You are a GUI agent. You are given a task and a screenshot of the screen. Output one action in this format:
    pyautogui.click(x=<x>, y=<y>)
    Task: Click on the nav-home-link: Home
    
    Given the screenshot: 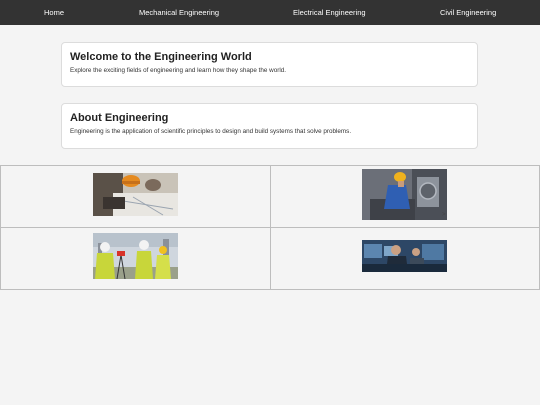 What is the action you would take?
    pyautogui.click(x=54, y=12)
    